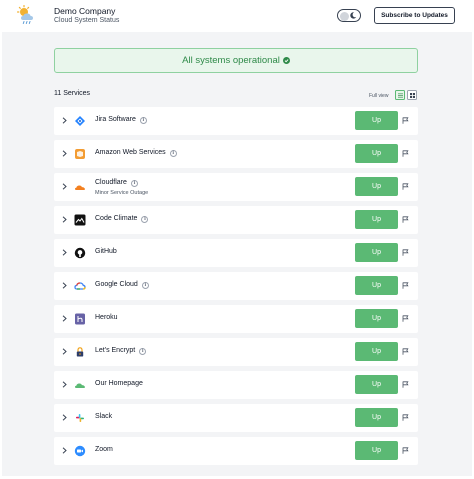  Describe the element at coordinates (80, 154) in the screenshot. I see `aws-icon` at that location.